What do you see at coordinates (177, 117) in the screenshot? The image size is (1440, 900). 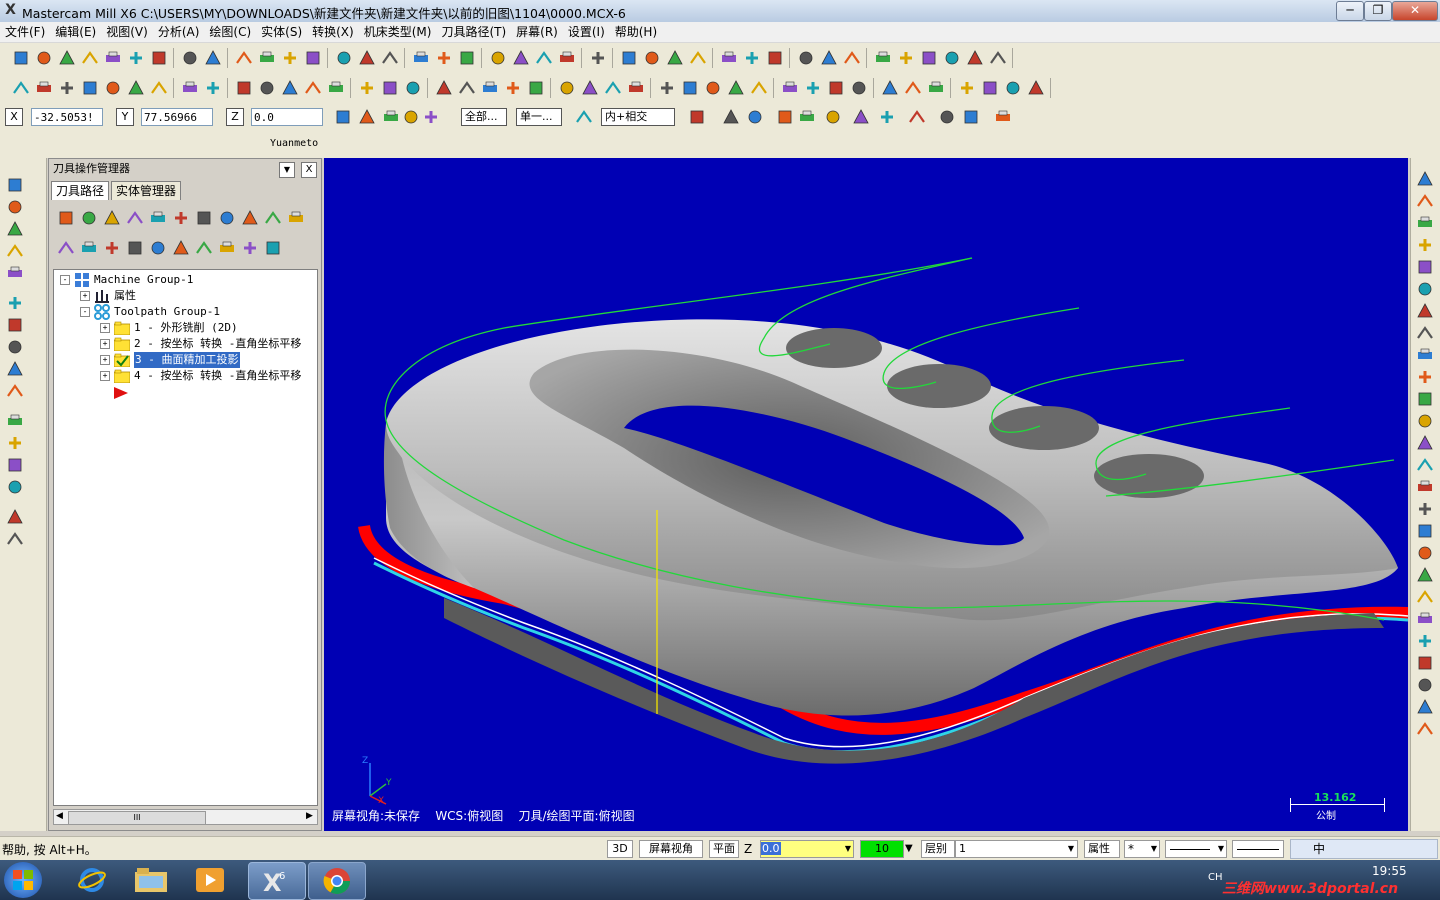 I see `y-coord-input: 77.56966` at bounding box center [177, 117].